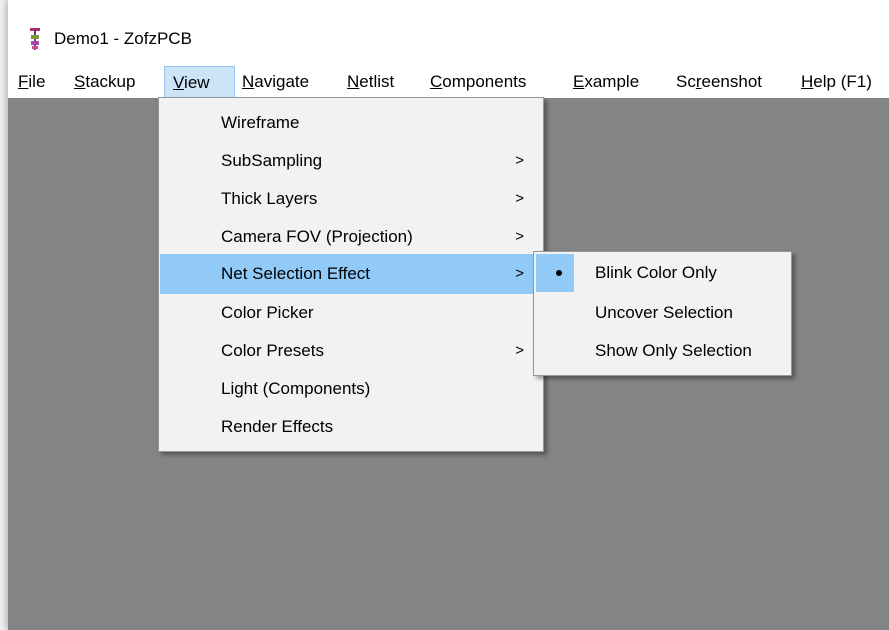 The height and width of the screenshot is (630, 889). I want to click on window-title: Demo1 - ZofzPCB, so click(123, 38).